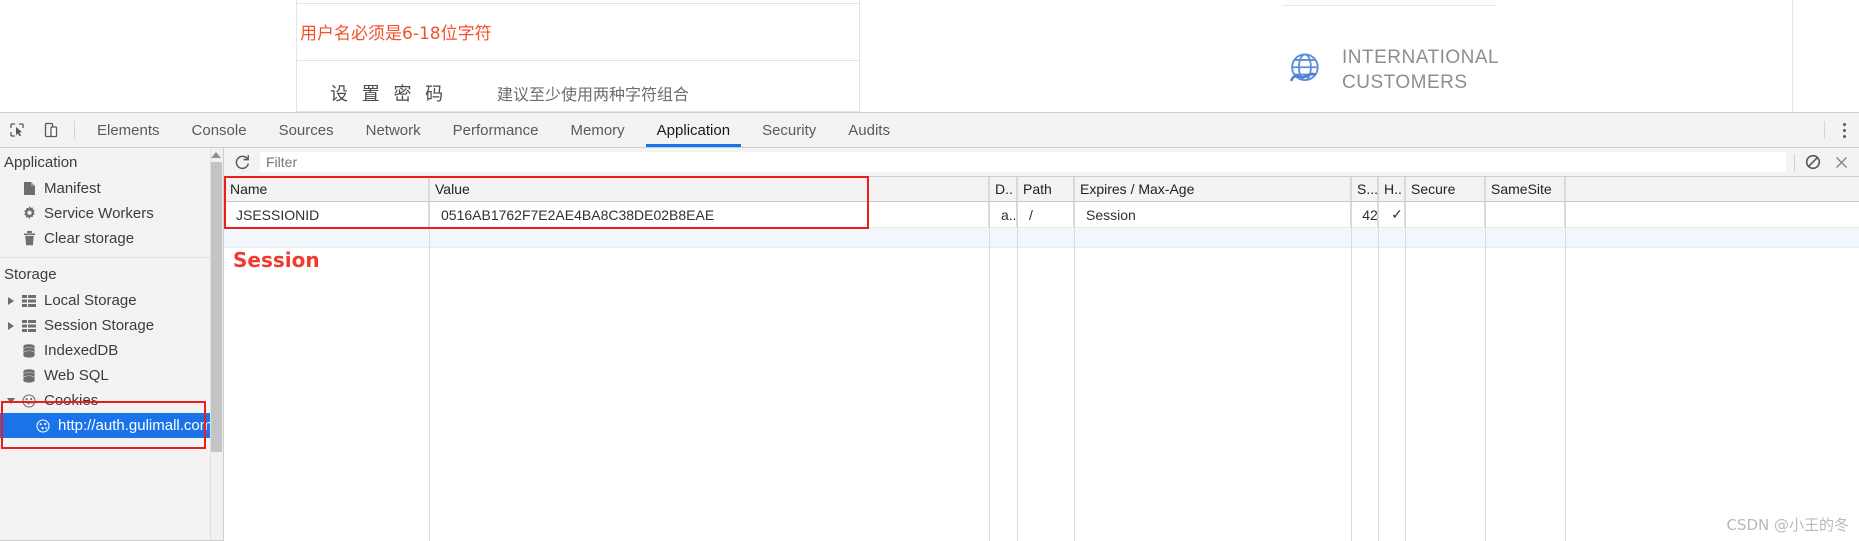 This screenshot has height=541, width=1859. Describe the element at coordinates (1420, 70) in the screenshot. I see `international-customers-text: INTERNATIONAL CUSTOMERS` at that location.